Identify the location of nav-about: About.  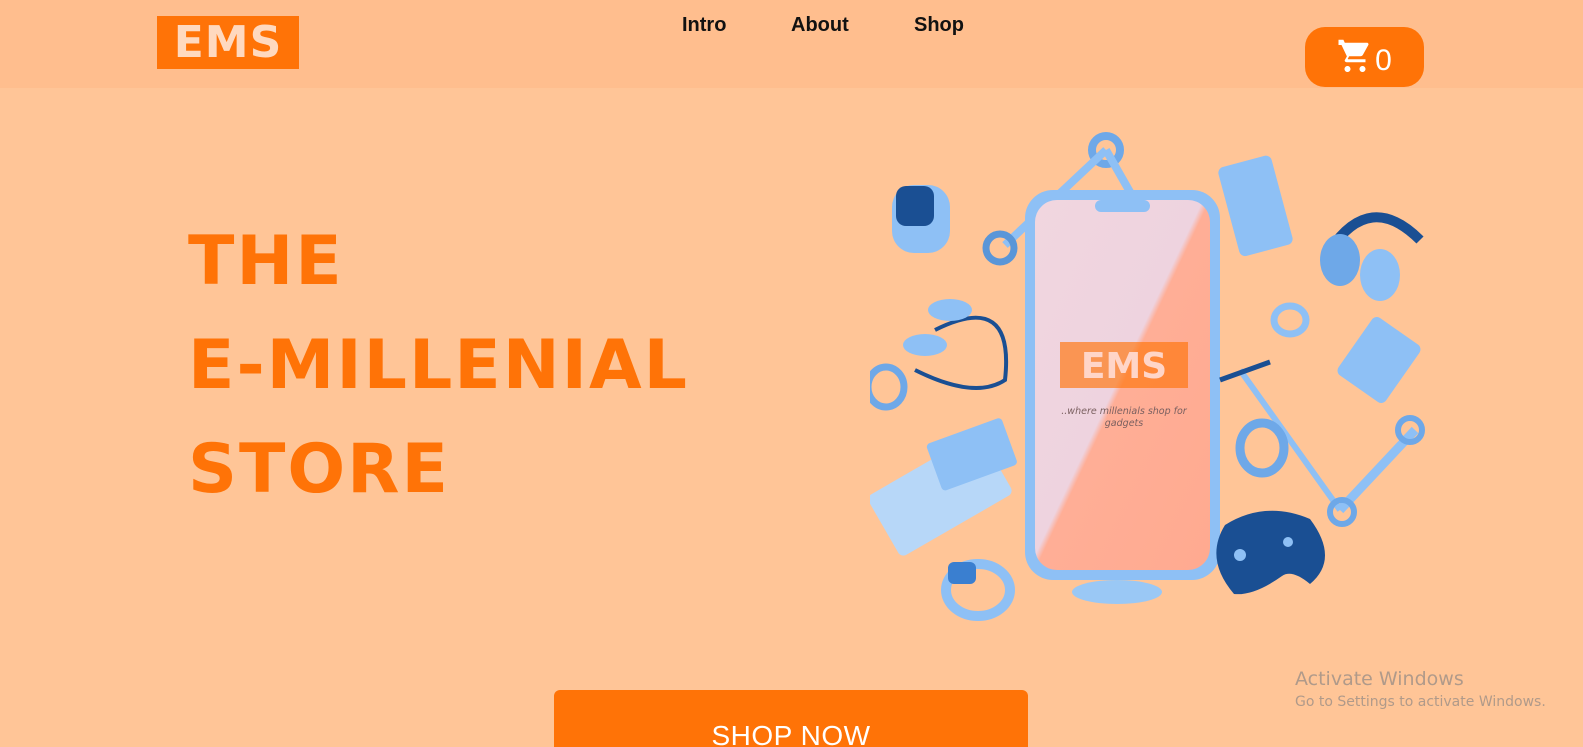
(820, 25).